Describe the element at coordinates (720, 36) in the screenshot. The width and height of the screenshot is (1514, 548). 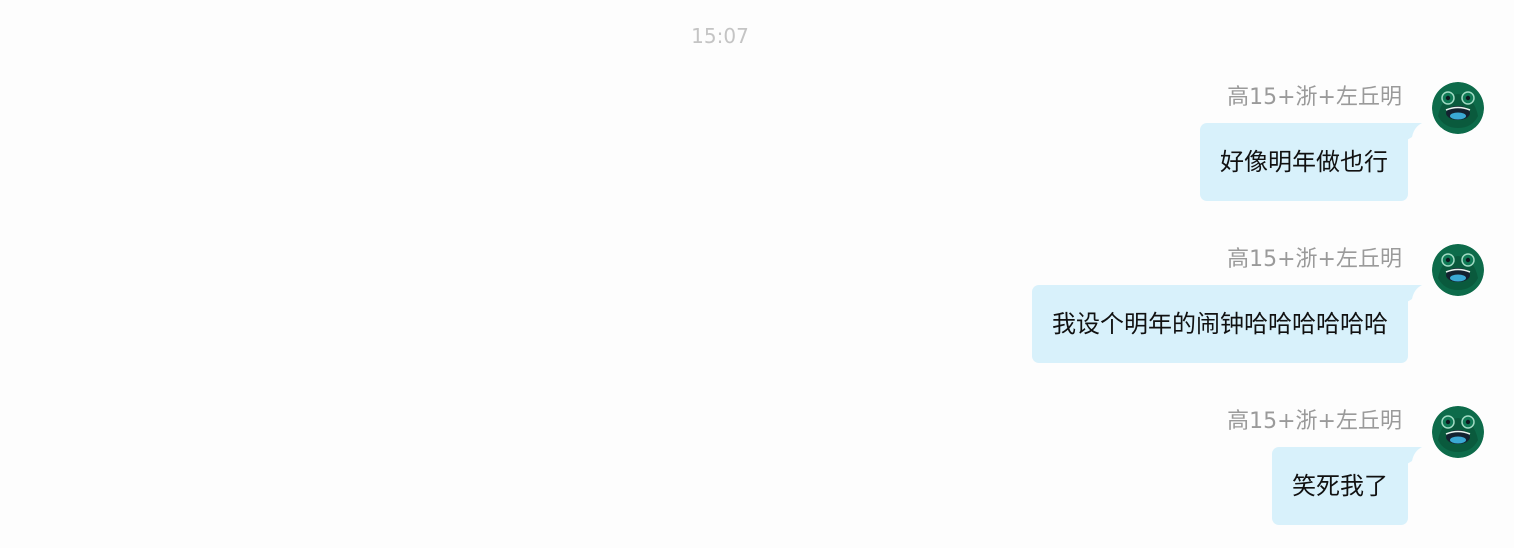
I see `message-timestamp: 15:07` at that location.